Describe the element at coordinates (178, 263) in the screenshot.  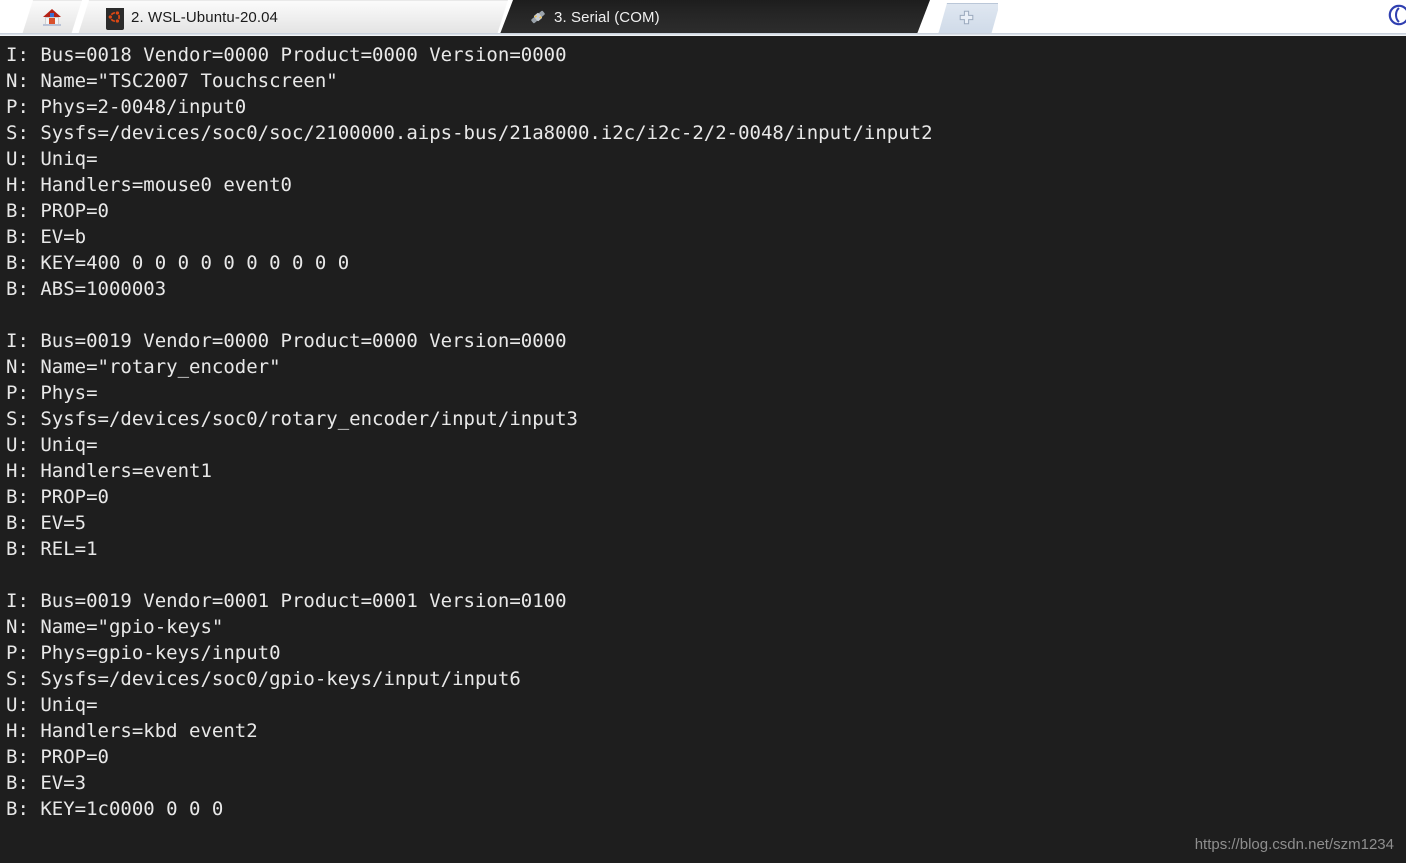
I see `terminal-line: B: KEY=400 0 0 0 0 0 0 0 0 0 0` at that location.